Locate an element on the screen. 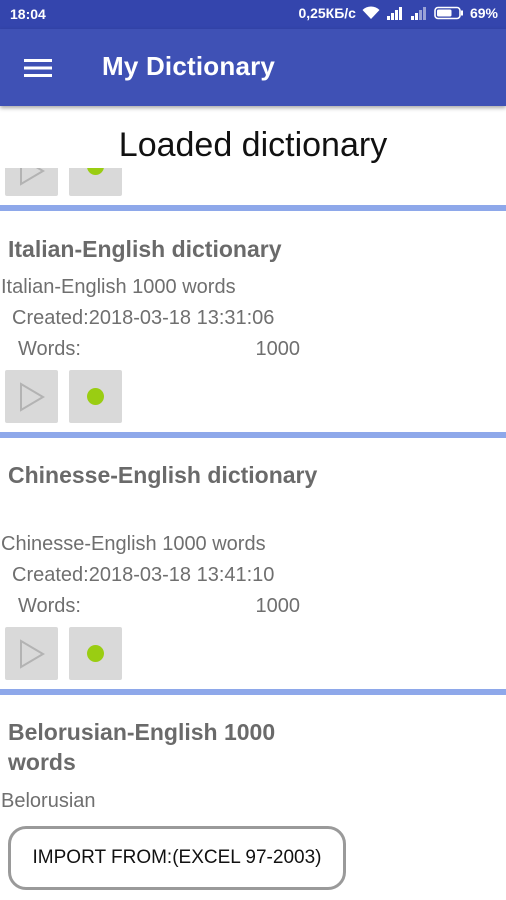 This screenshot has width=506, height=900. wifi-icon is located at coordinates (371, 12).